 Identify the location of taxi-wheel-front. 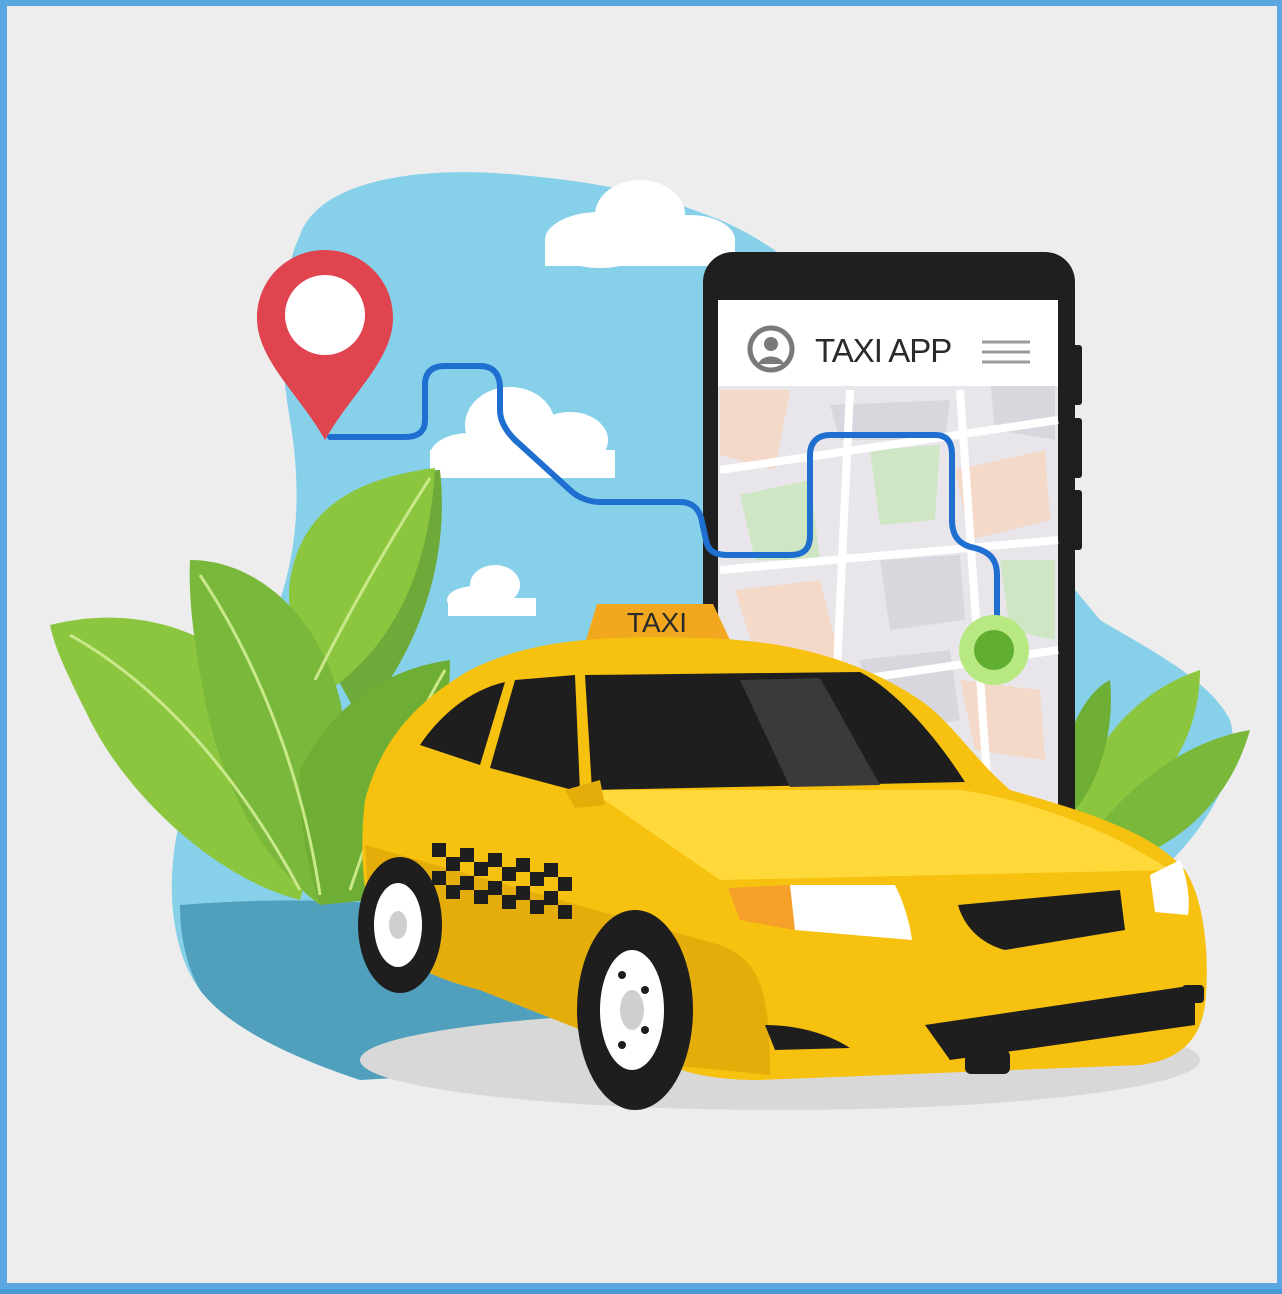
(635, 1010).